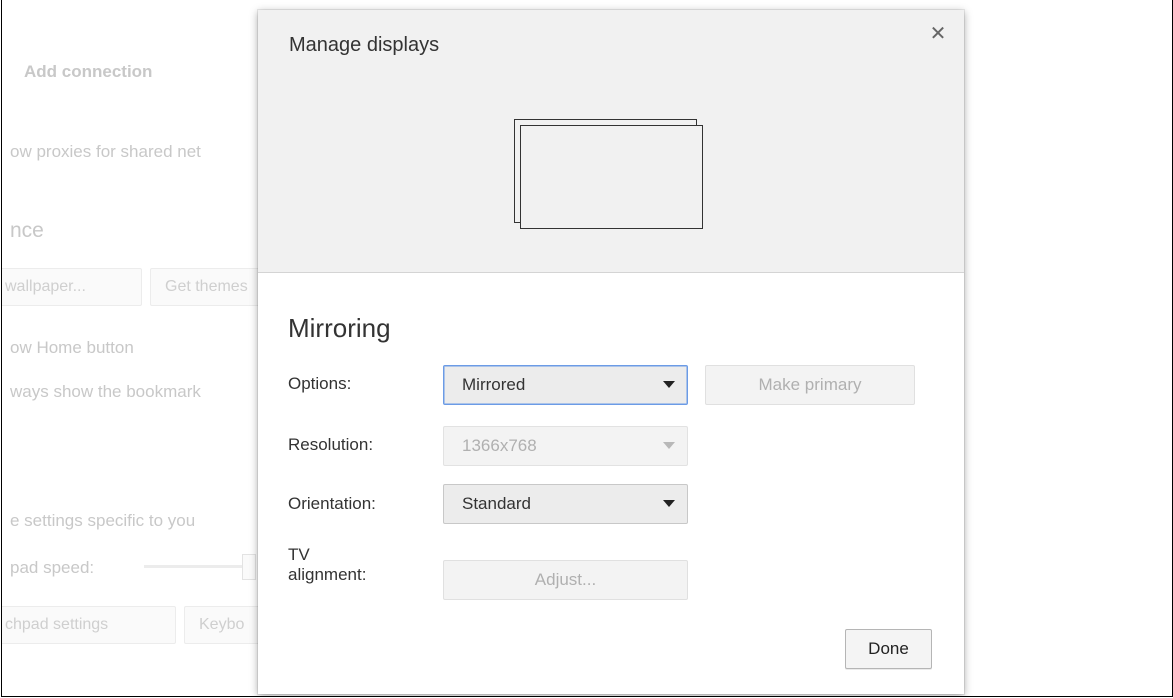 The image size is (1173, 698). Describe the element at coordinates (89, 625) in the screenshot. I see `touchpad-settings-button: chpad settings` at that location.